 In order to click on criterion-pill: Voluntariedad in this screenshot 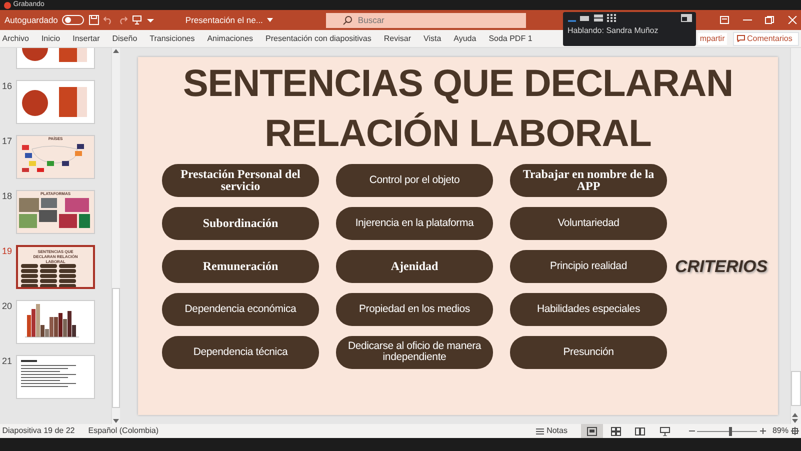, I will do `click(588, 223)`.